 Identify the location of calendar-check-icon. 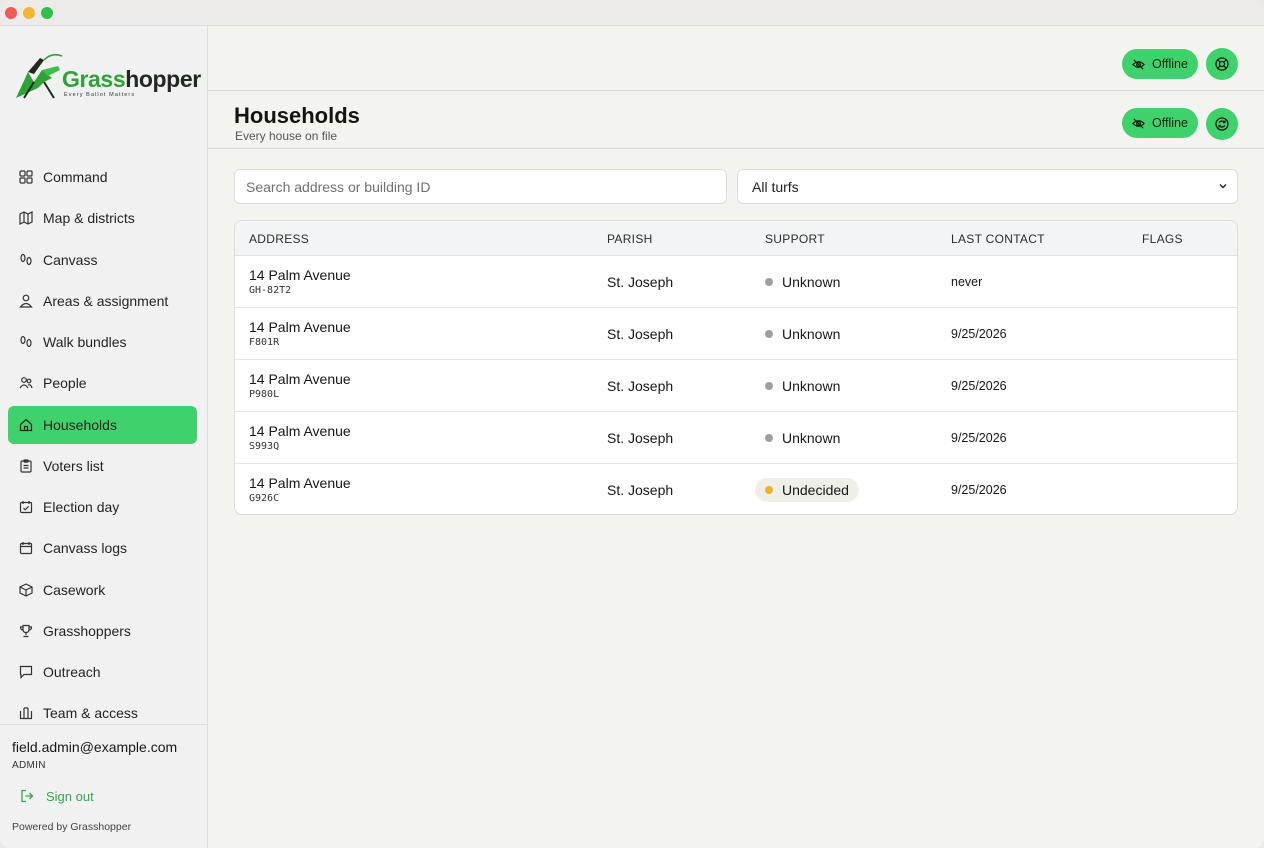
(26, 507).